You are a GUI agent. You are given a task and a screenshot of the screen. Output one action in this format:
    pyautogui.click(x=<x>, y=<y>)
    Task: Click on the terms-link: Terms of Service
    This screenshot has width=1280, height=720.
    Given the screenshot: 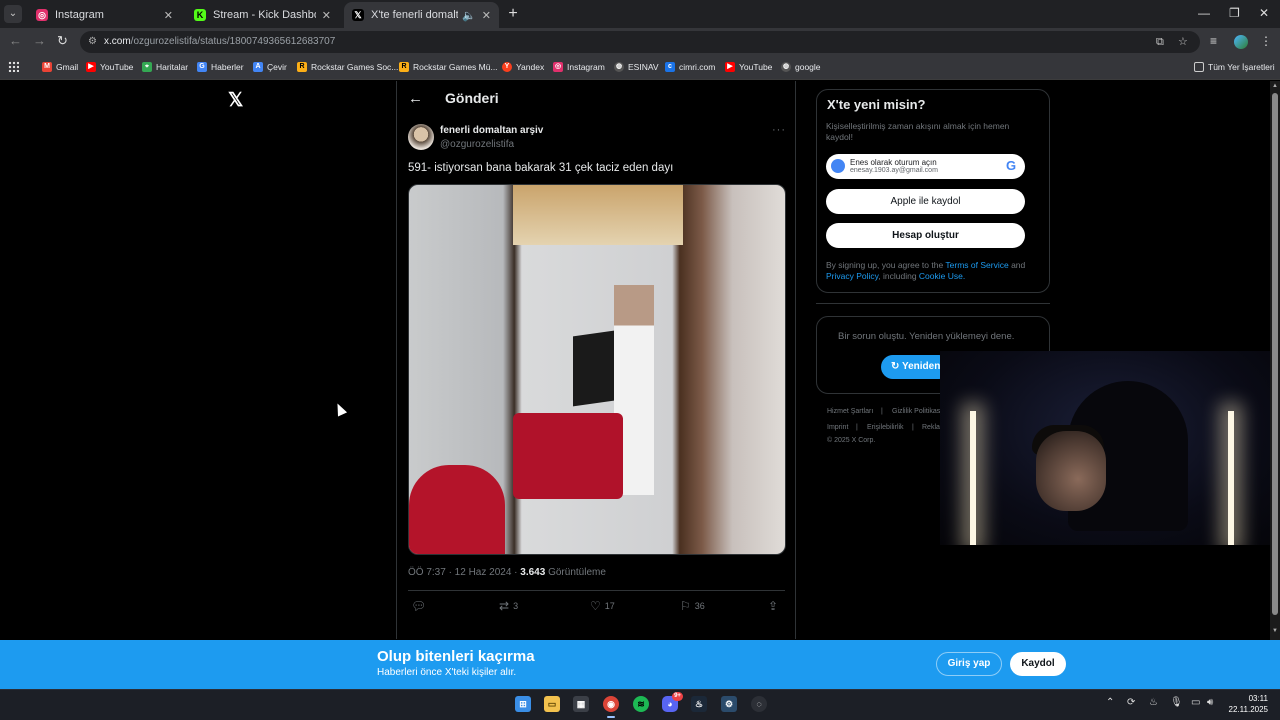 What is the action you would take?
    pyautogui.click(x=976, y=265)
    